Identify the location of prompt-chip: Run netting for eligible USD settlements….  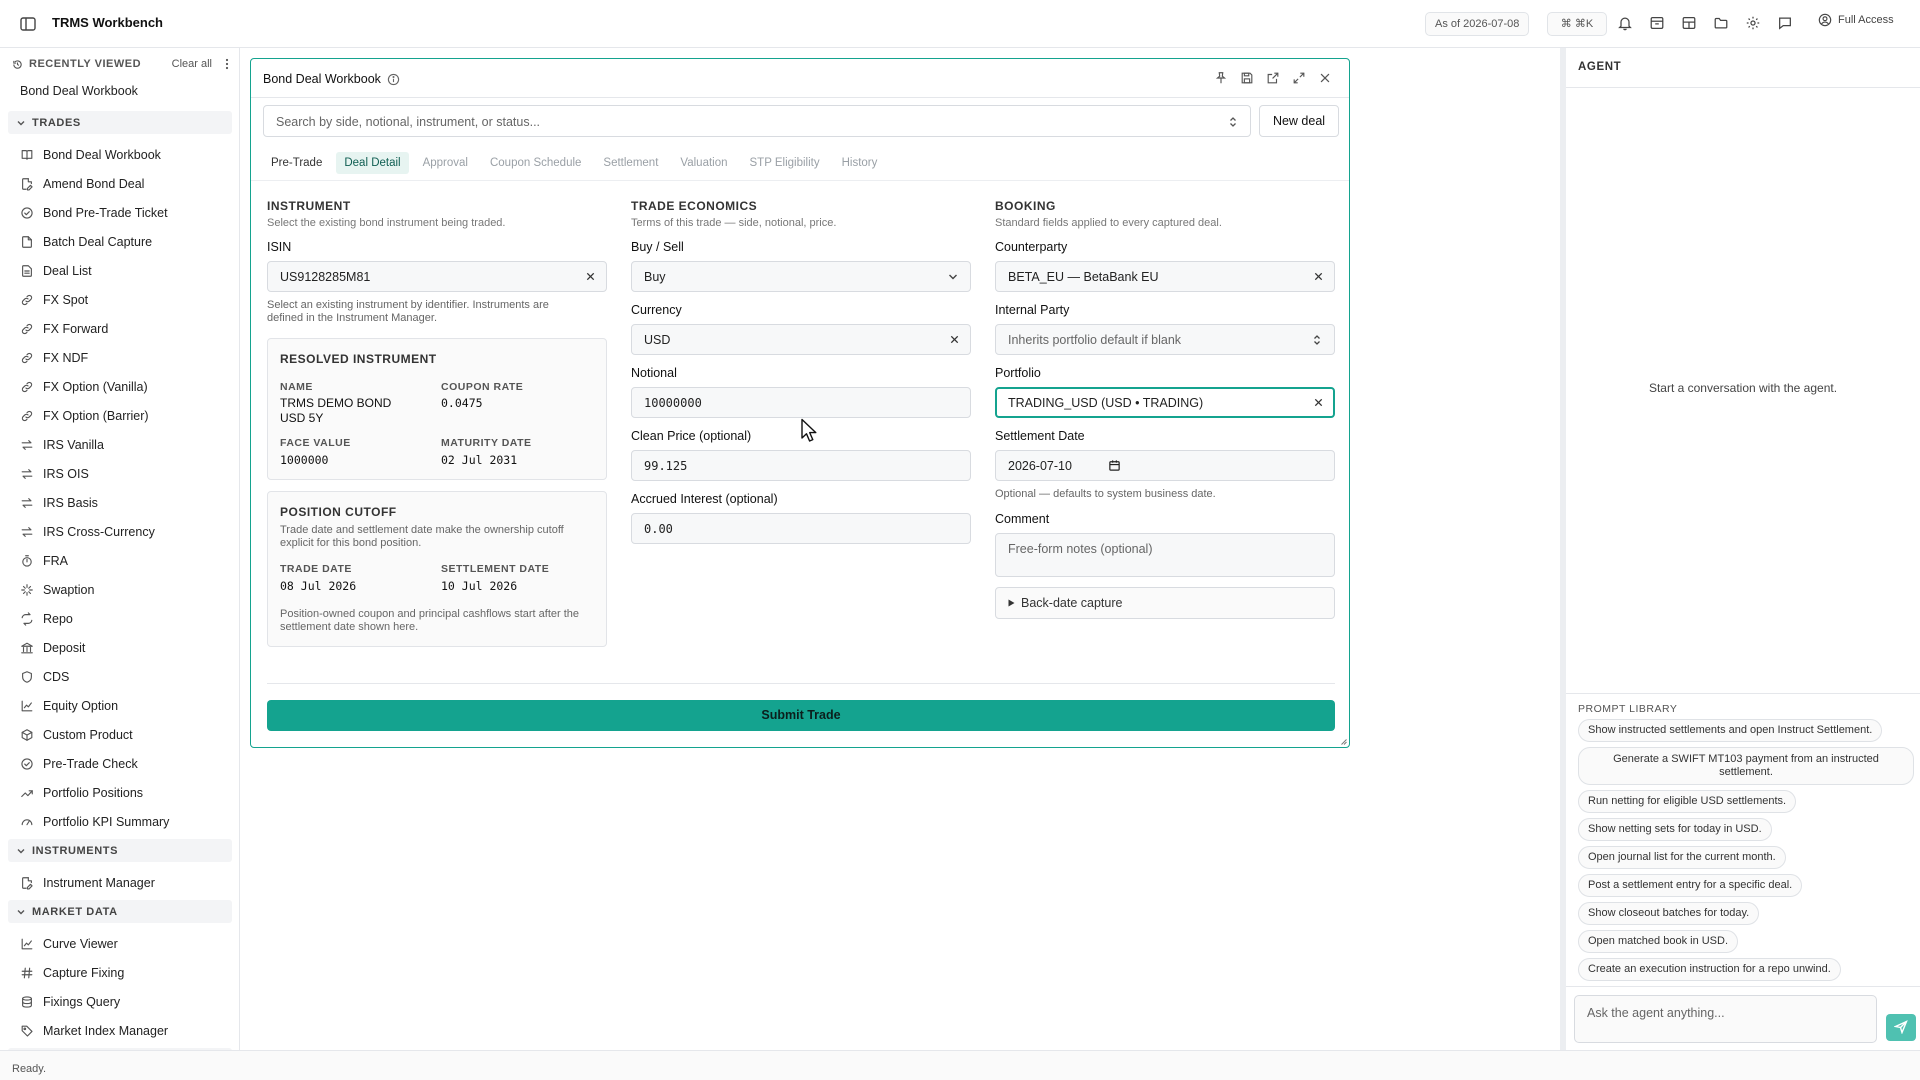
(1687, 801).